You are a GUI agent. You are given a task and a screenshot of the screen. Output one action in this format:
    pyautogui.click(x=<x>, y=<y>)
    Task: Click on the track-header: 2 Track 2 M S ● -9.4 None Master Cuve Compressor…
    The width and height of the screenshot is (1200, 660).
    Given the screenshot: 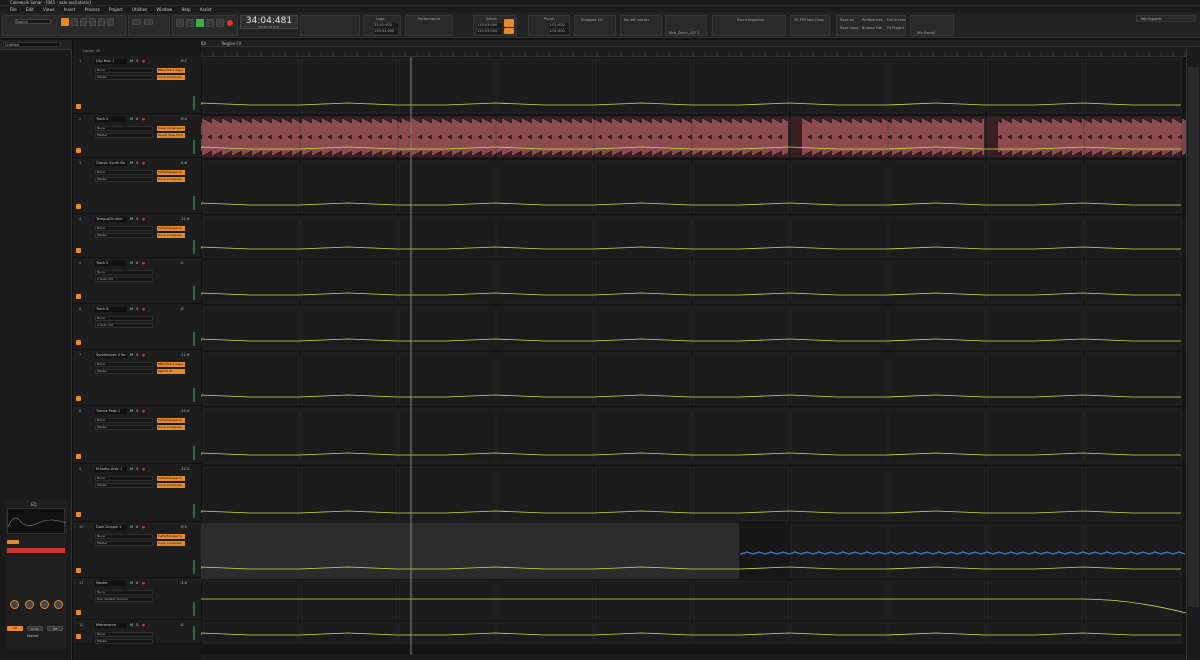 What is the action you would take?
    pyautogui.click(x=137, y=136)
    